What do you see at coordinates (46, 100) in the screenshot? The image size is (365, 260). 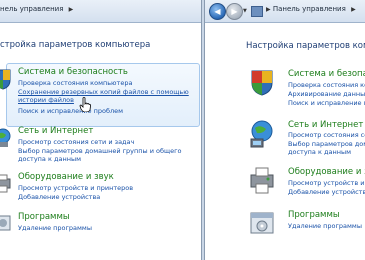 I see `link-file-history-backup-cont: истории файлов` at bounding box center [46, 100].